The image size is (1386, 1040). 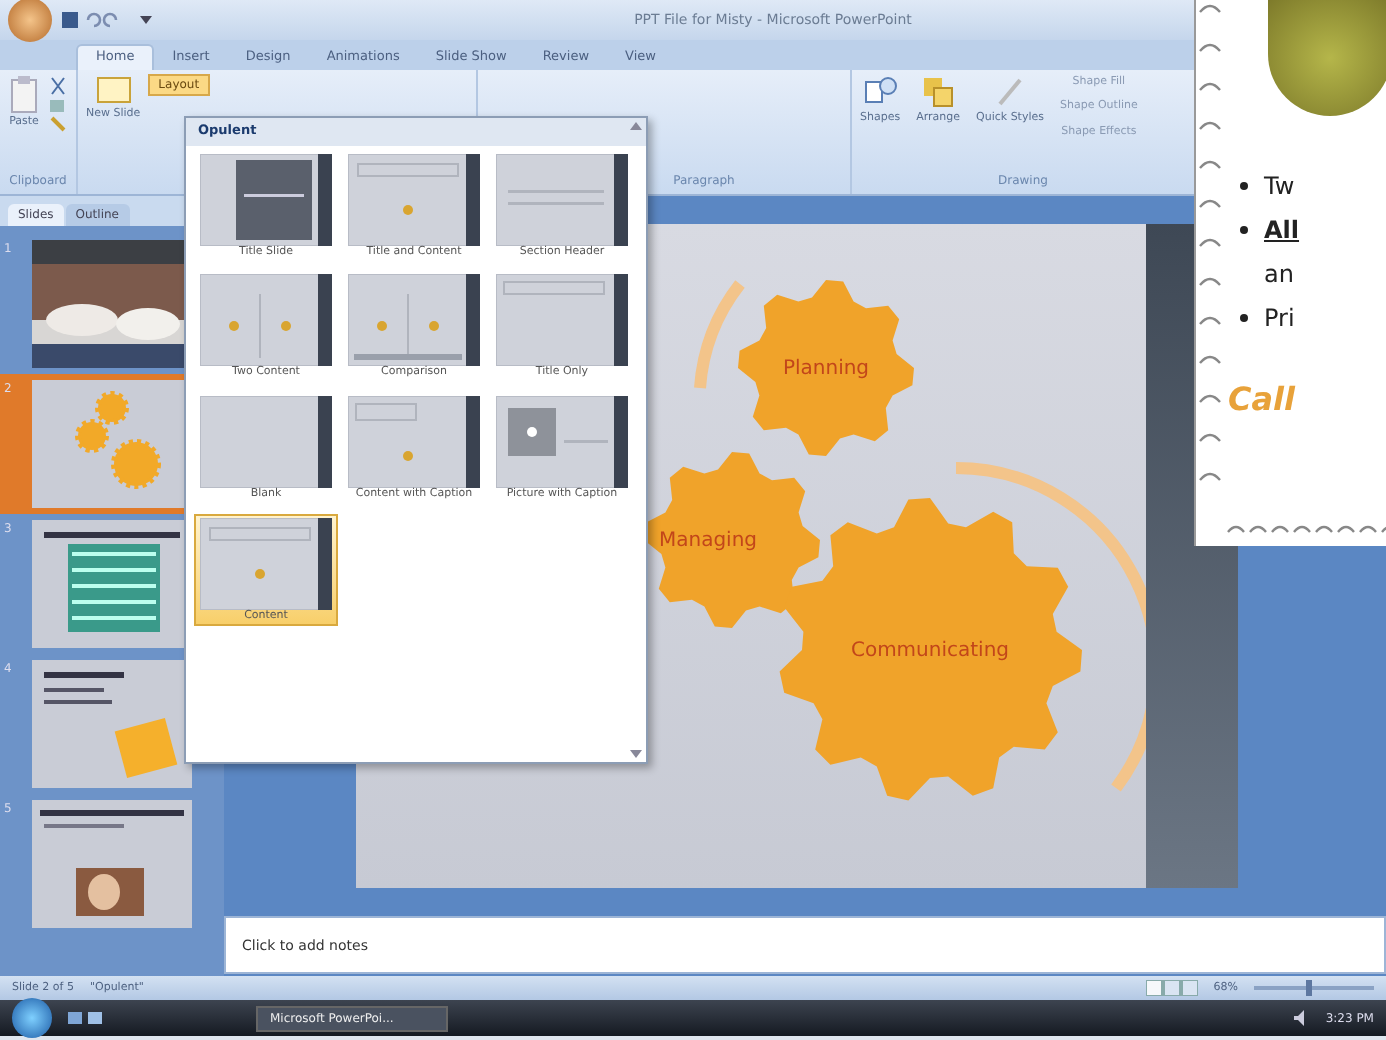 I want to click on text-line: Call, so click(x=1262, y=399).